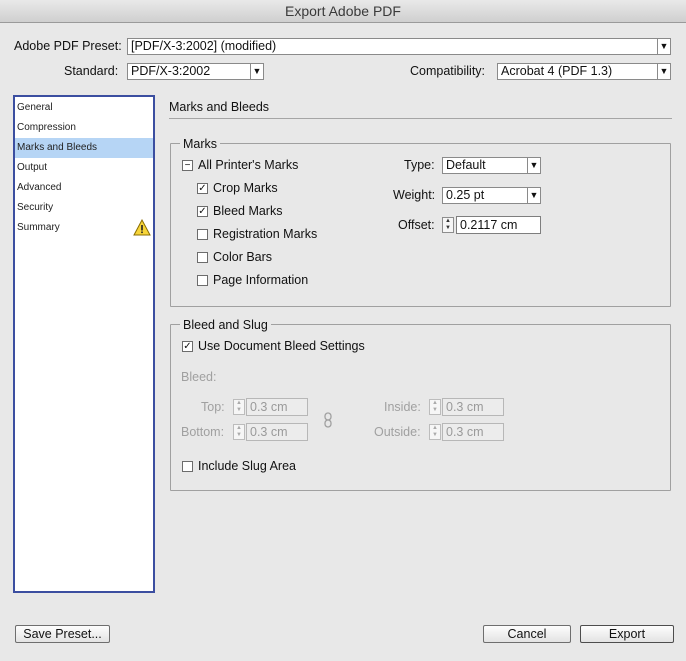  What do you see at coordinates (473, 432) in the screenshot?
I see `outside-field: 0.3 cm` at bounding box center [473, 432].